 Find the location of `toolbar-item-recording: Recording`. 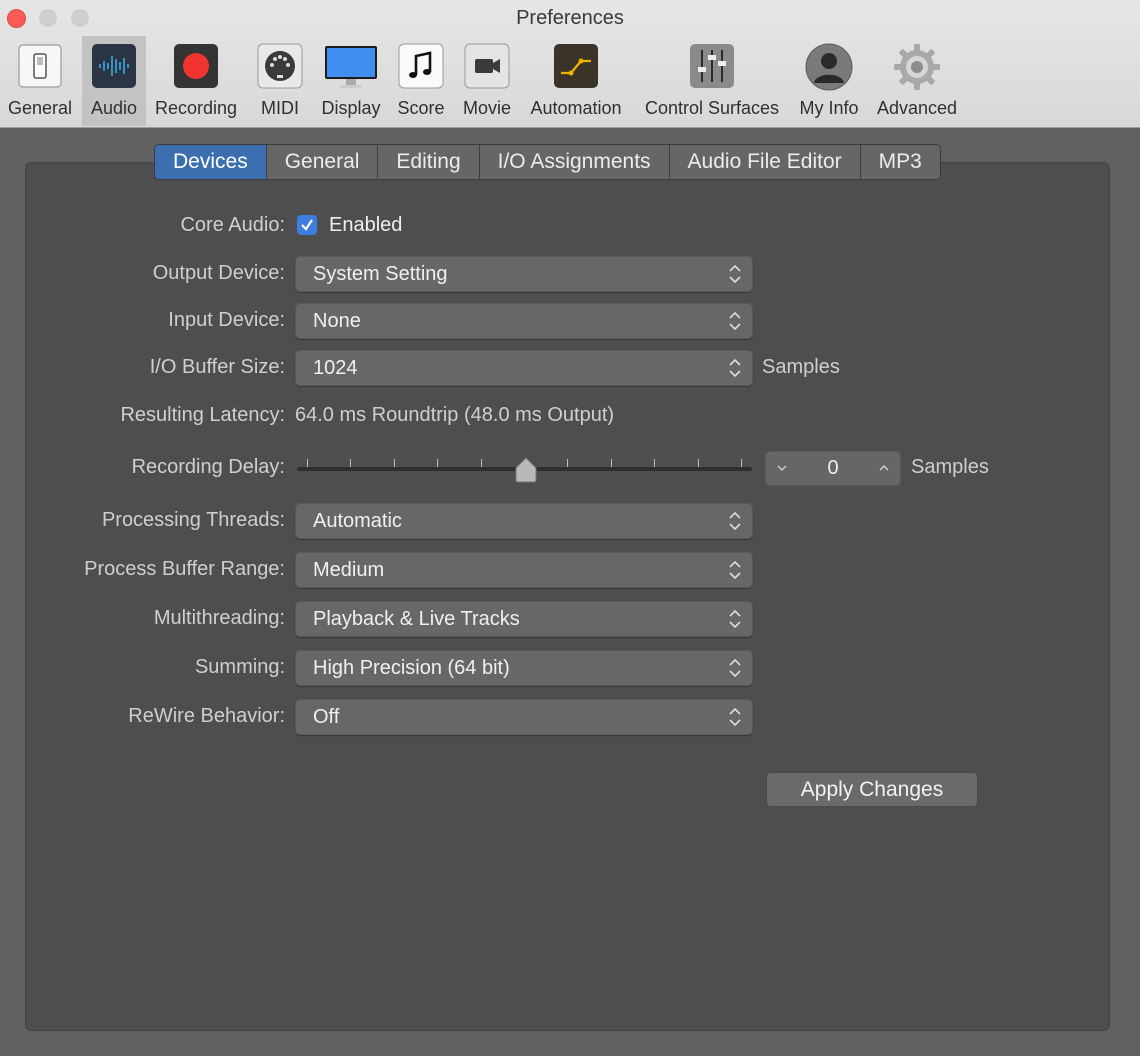

toolbar-item-recording: Recording is located at coordinates (196, 81).